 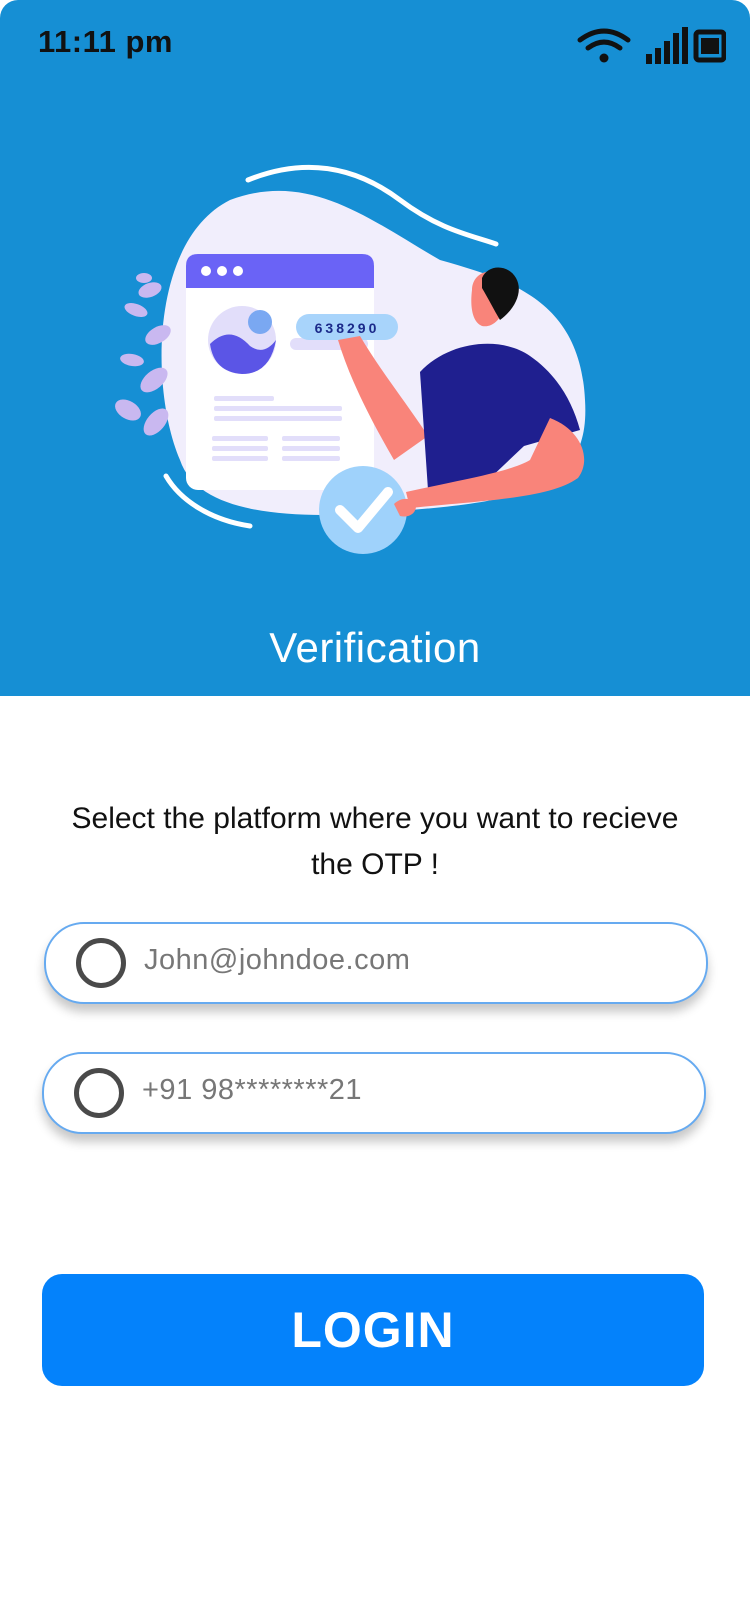 I want to click on email-radio, so click(x=101, y=963).